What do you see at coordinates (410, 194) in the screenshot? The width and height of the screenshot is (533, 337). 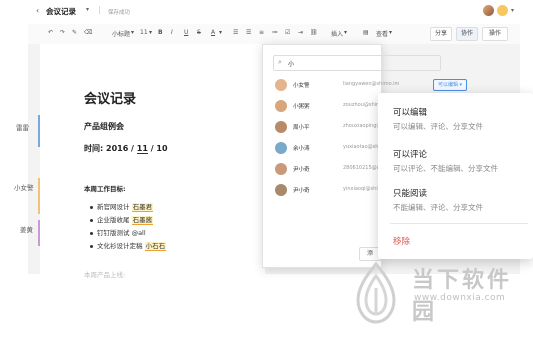 I see `option-title: 只能阅读` at bounding box center [410, 194].